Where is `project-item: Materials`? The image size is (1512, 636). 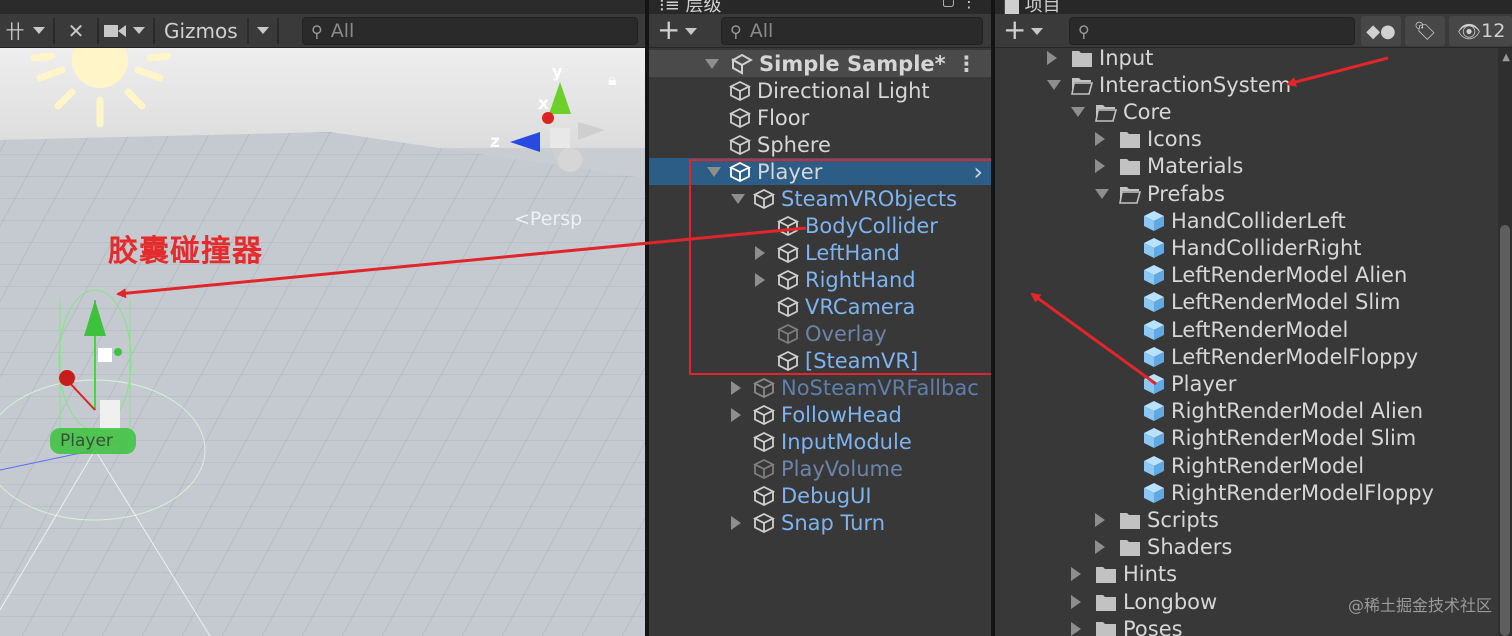
project-item: Materials is located at coordinates (1253, 166).